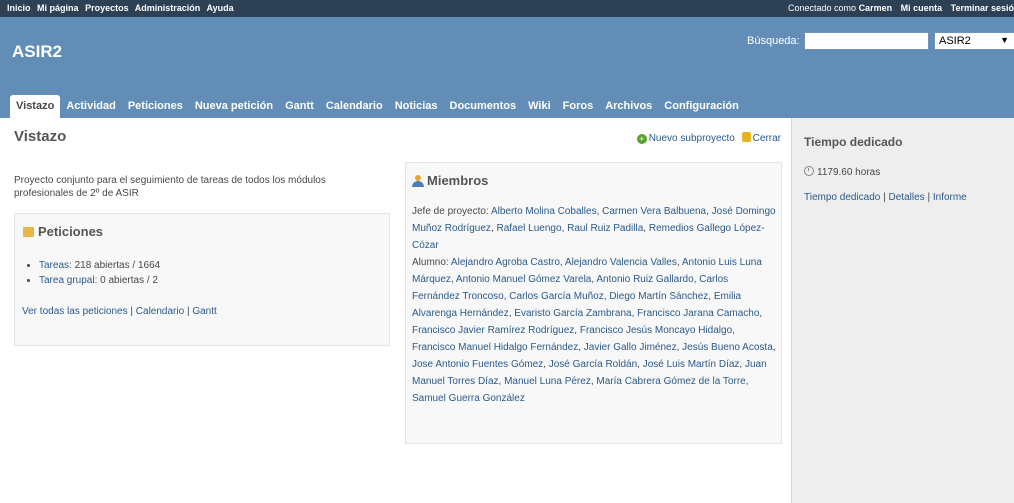  I want to click on member-link: Javier Gallo Jiménez, so click(630, 347).